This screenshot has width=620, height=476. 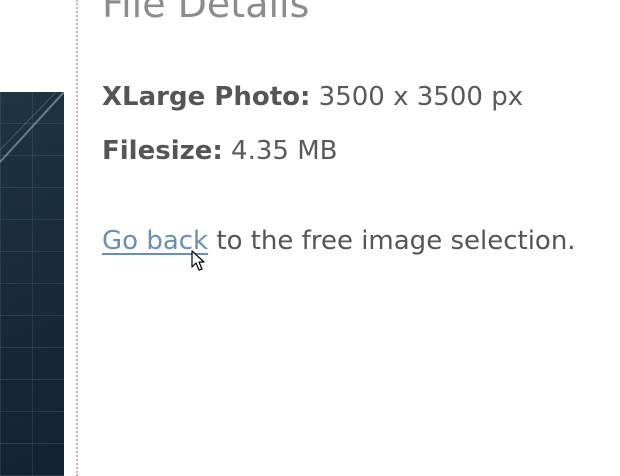 I want to click on photo-size-value: 3500 x 3500 px, so click(x=421, y=97).